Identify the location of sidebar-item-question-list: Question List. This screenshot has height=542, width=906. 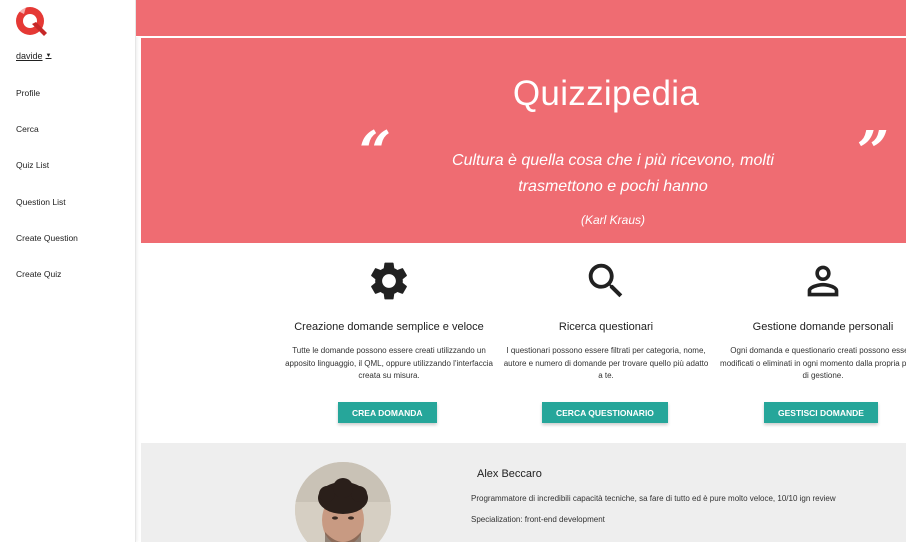
(41, 202).